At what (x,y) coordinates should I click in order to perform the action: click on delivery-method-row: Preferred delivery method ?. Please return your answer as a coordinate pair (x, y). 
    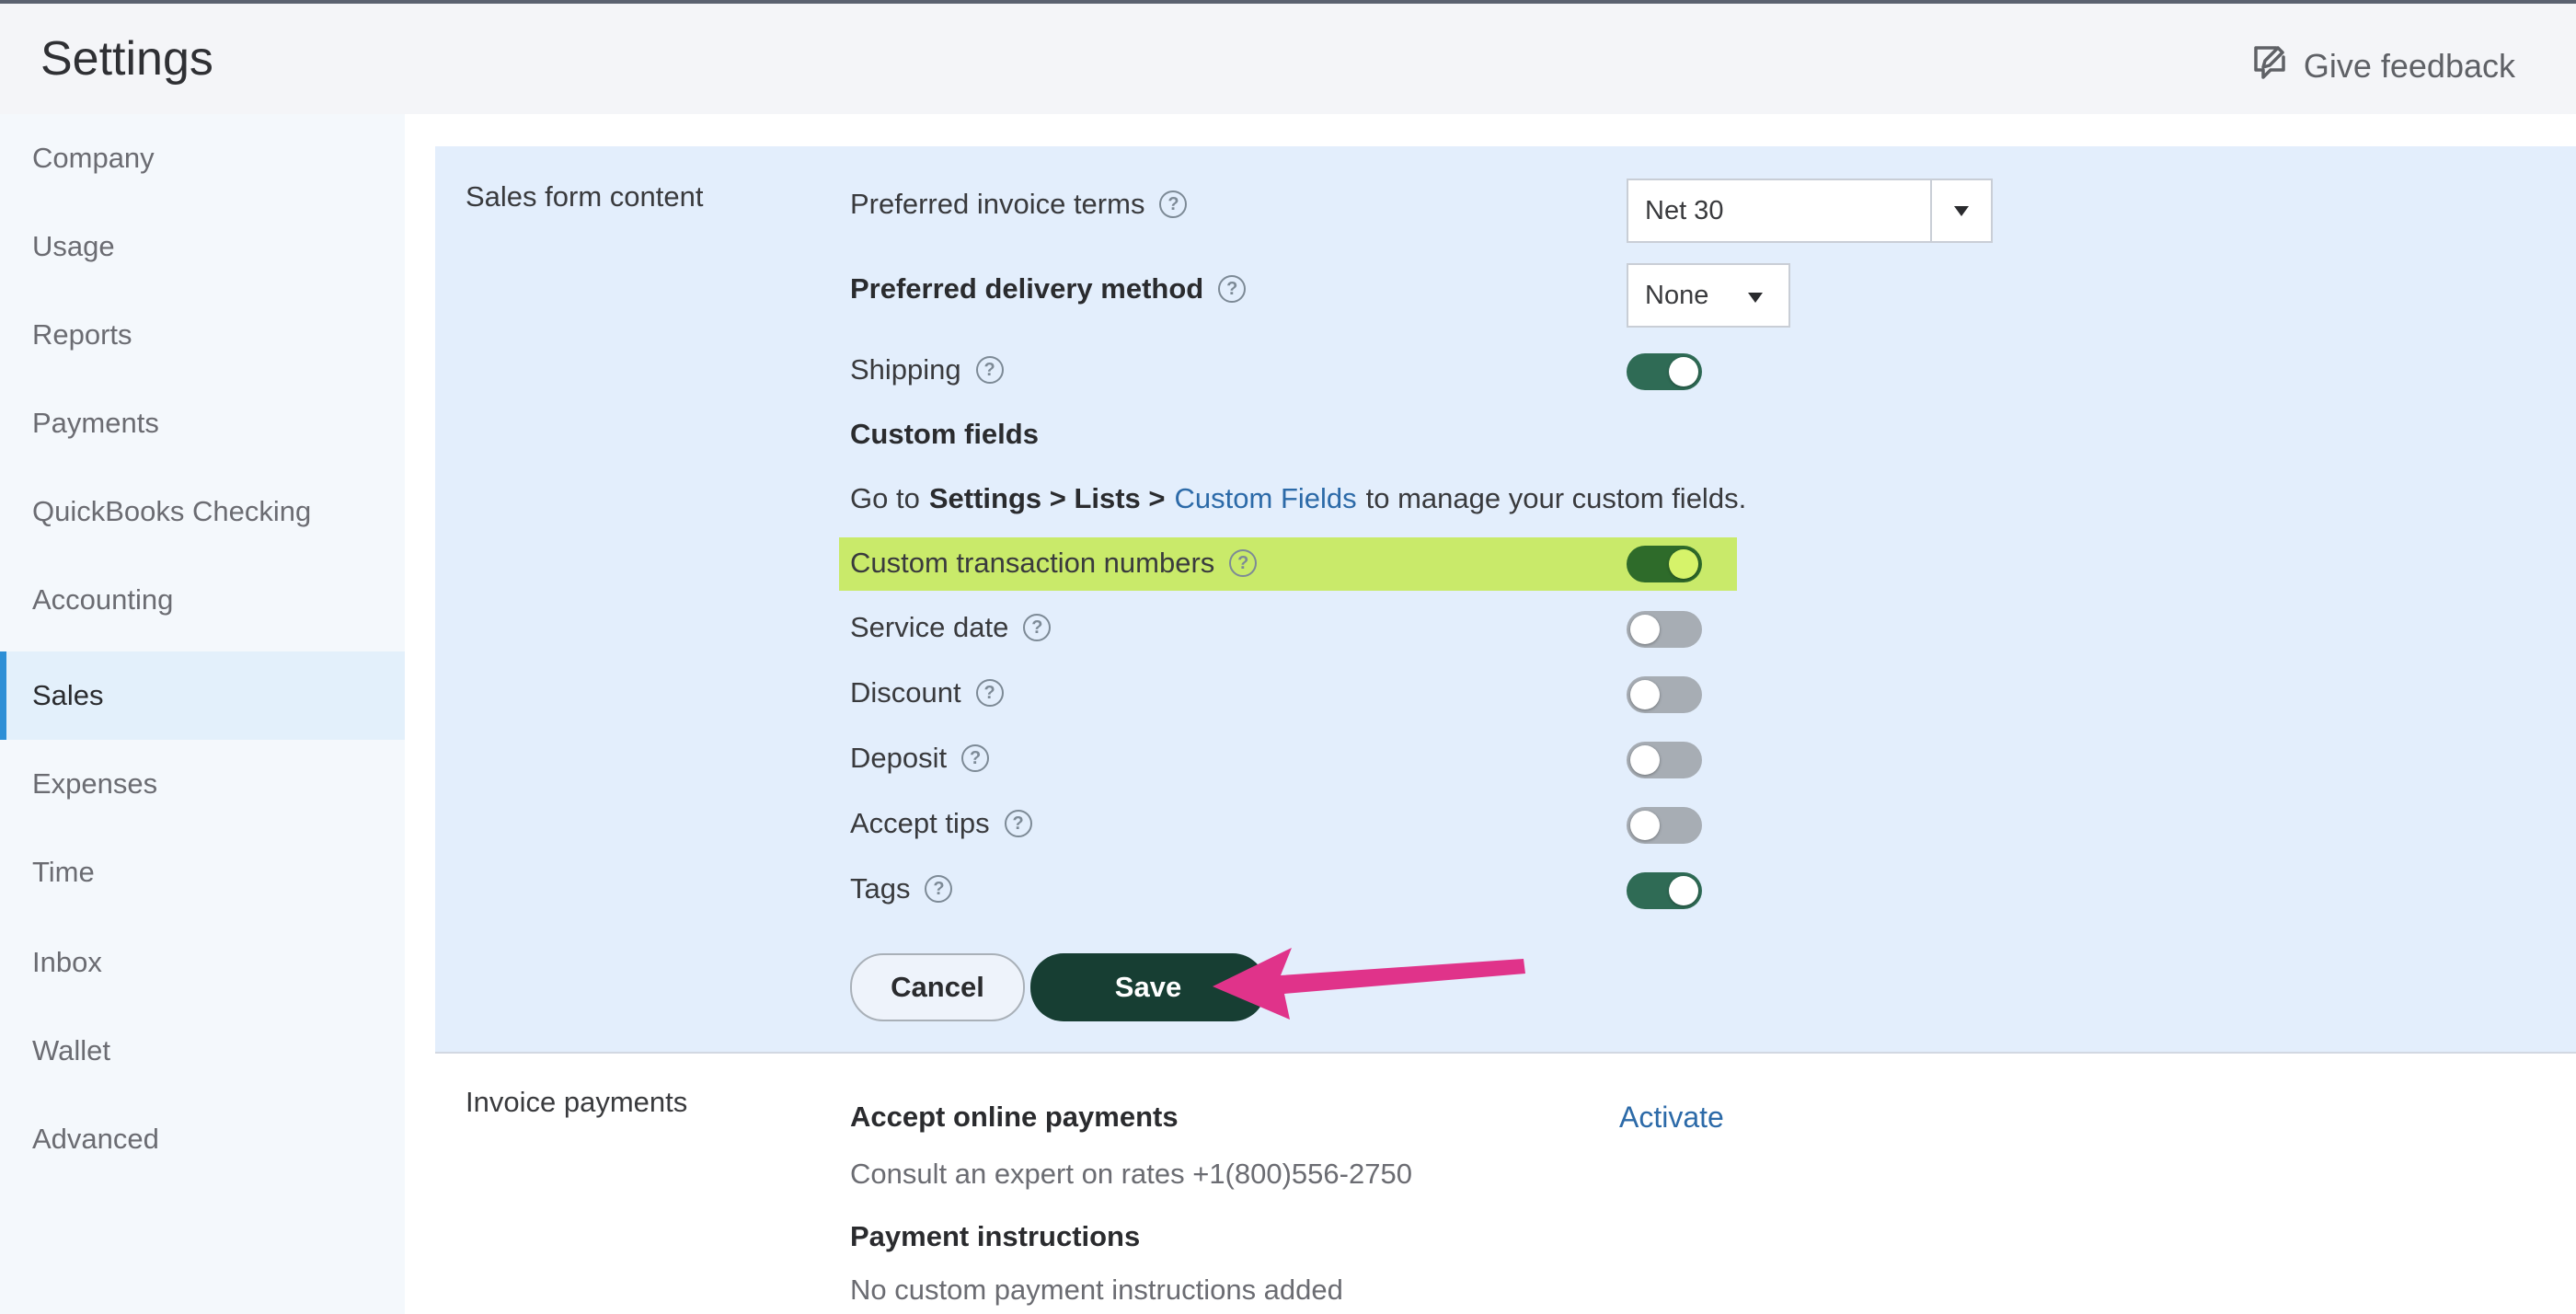
    Looking at the image, I should click on (1048, 288).